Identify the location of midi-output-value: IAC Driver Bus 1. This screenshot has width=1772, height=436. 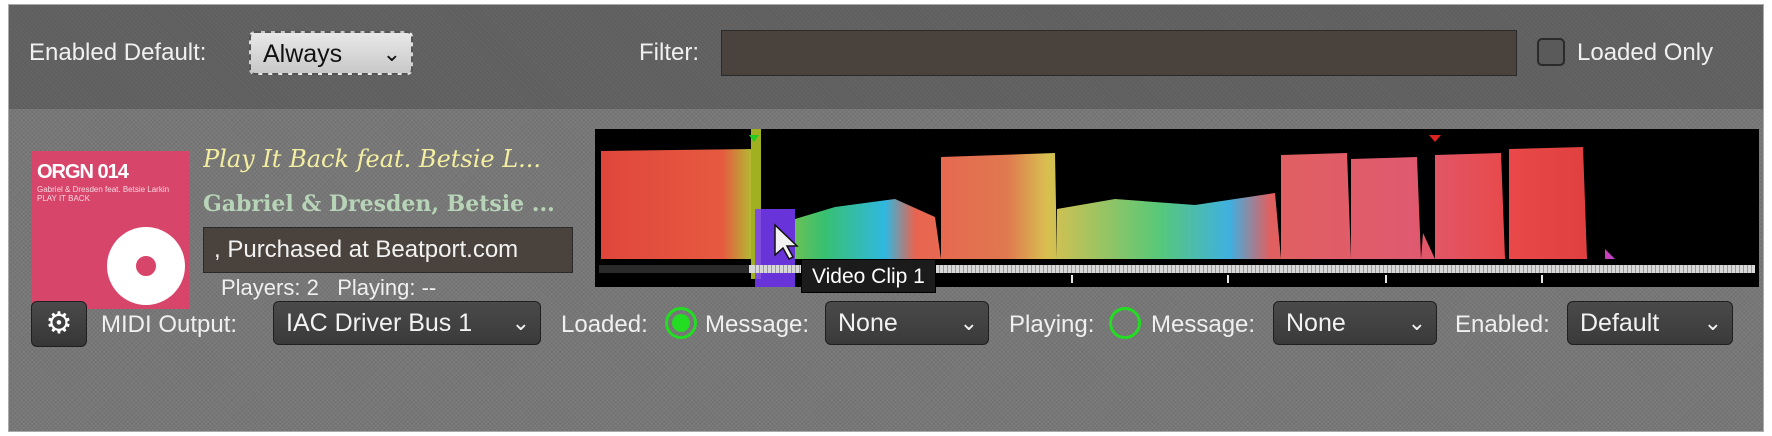
(379, 323).